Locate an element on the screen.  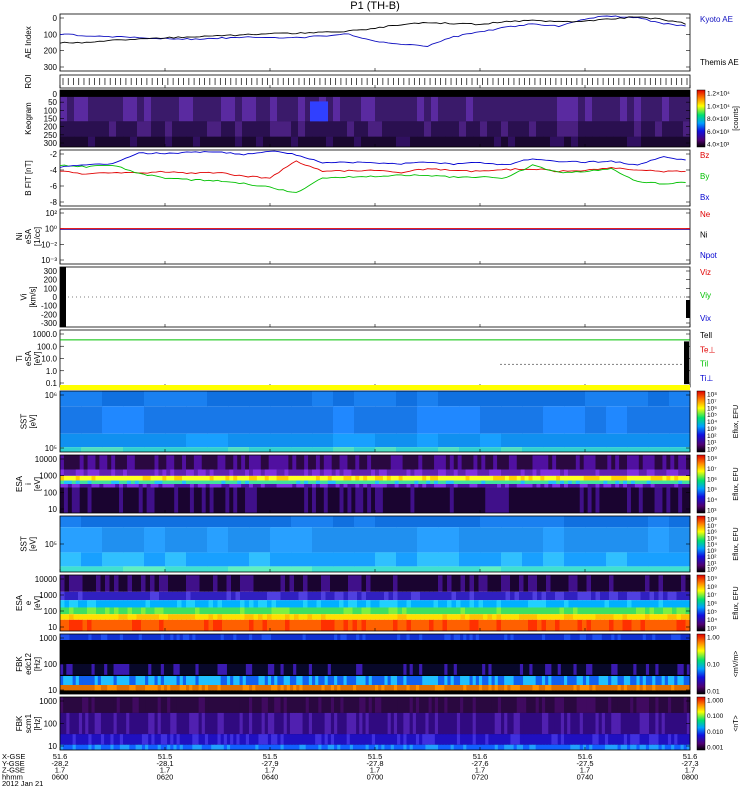
colorbar-tick-label: 6.0×10³ is located at coordinates (718, 132).